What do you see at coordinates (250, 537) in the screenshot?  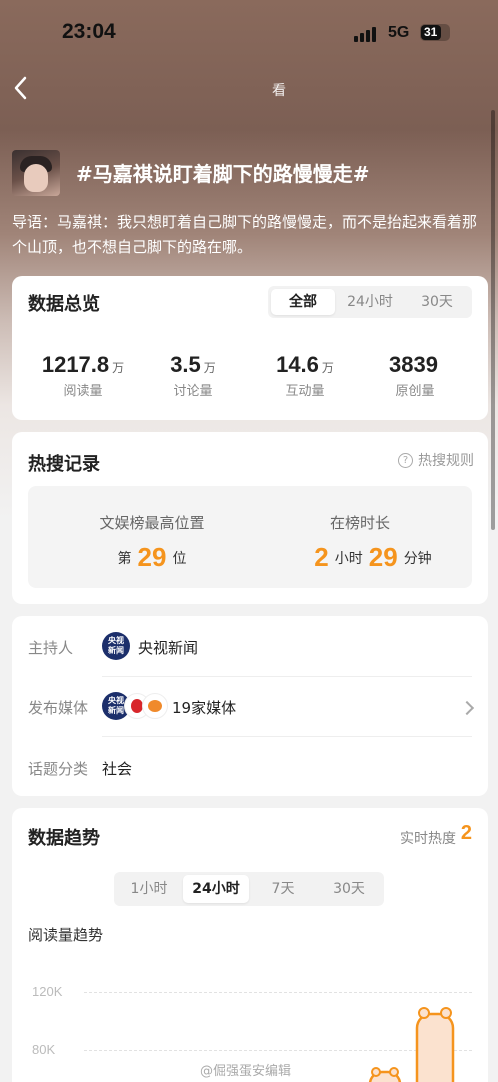 I see `hot-record-box: 文娱榜最高位置 第 29 位 在榜时长 2 小时 29 分钟` at bounding box center [250, 537].